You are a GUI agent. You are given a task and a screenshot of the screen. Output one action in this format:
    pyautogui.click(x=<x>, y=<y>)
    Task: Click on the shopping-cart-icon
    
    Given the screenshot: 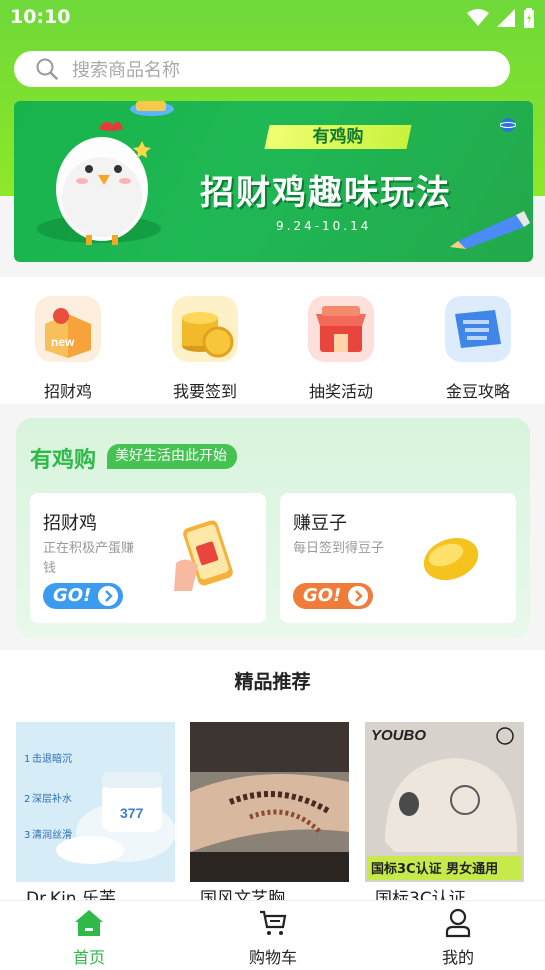 What is the action you would take?
    pyautogui.click(x=273, y=922)
    